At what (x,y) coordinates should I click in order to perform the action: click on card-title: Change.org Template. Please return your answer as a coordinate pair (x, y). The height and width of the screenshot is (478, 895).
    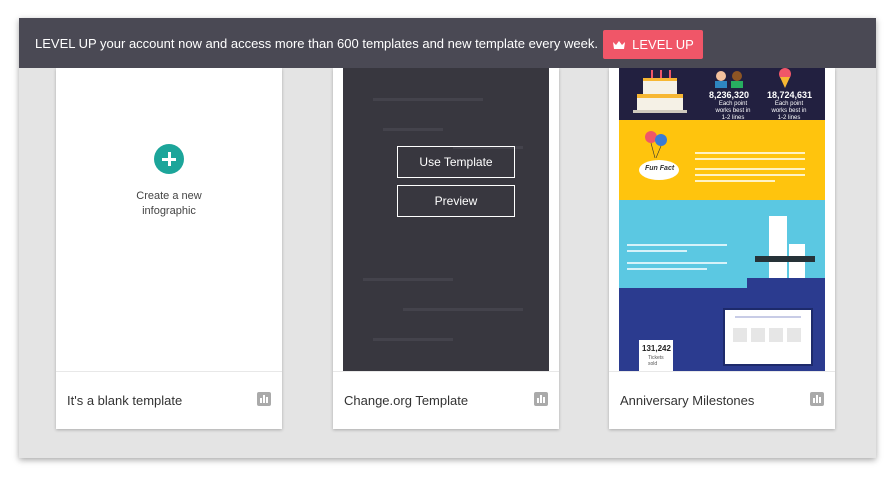
    Looking at the image, I should click on (406, 400).